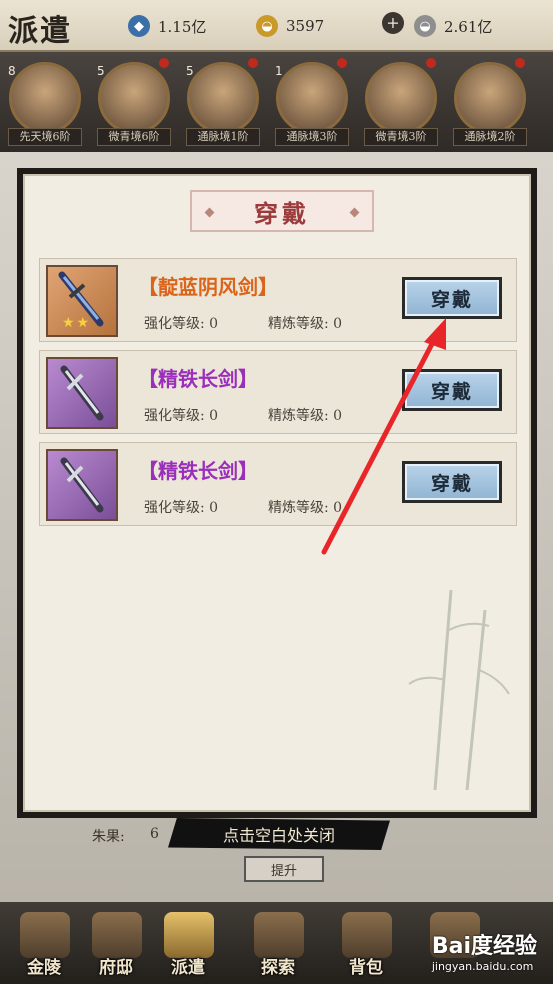  I want to click on resource-silver: ◒ 2.61亿, so click(453, 26).